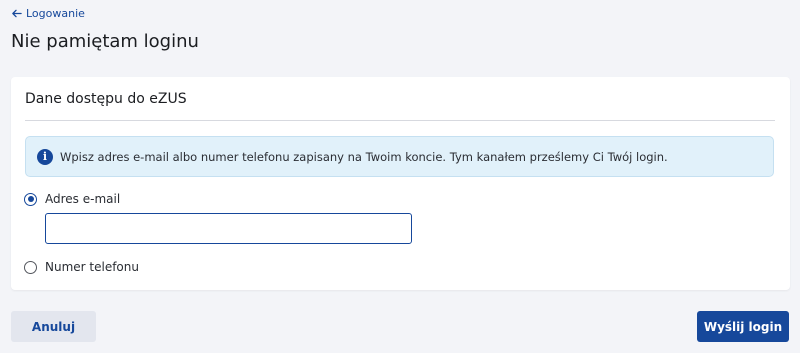  What do you see at coordinates (228, 228) in the screenshot?
I see `email-field` at bounding box center [228, 228].